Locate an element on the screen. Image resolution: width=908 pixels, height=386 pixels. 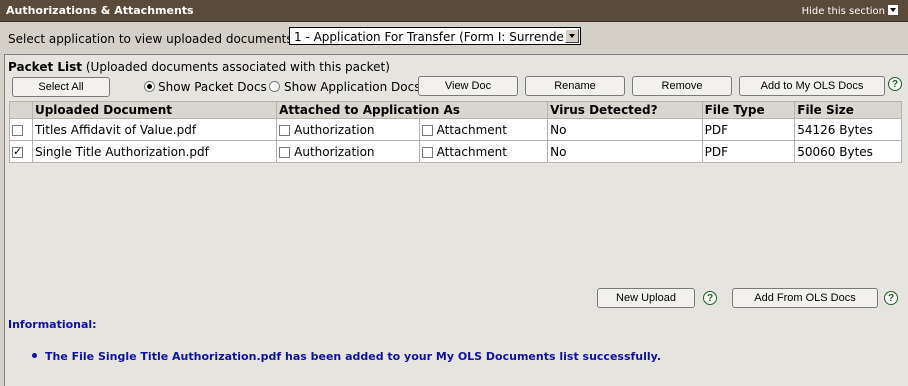
dropdown-arrow-icon is located at coordinates (572, 36).